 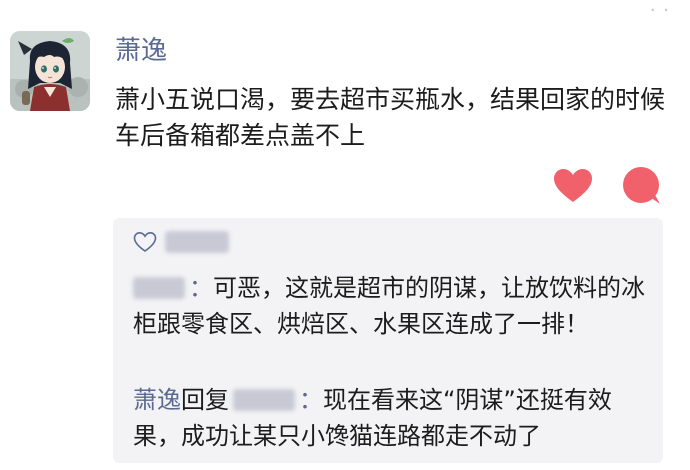 I want to click on character-avatar-icon, so click(x=50, y=71).